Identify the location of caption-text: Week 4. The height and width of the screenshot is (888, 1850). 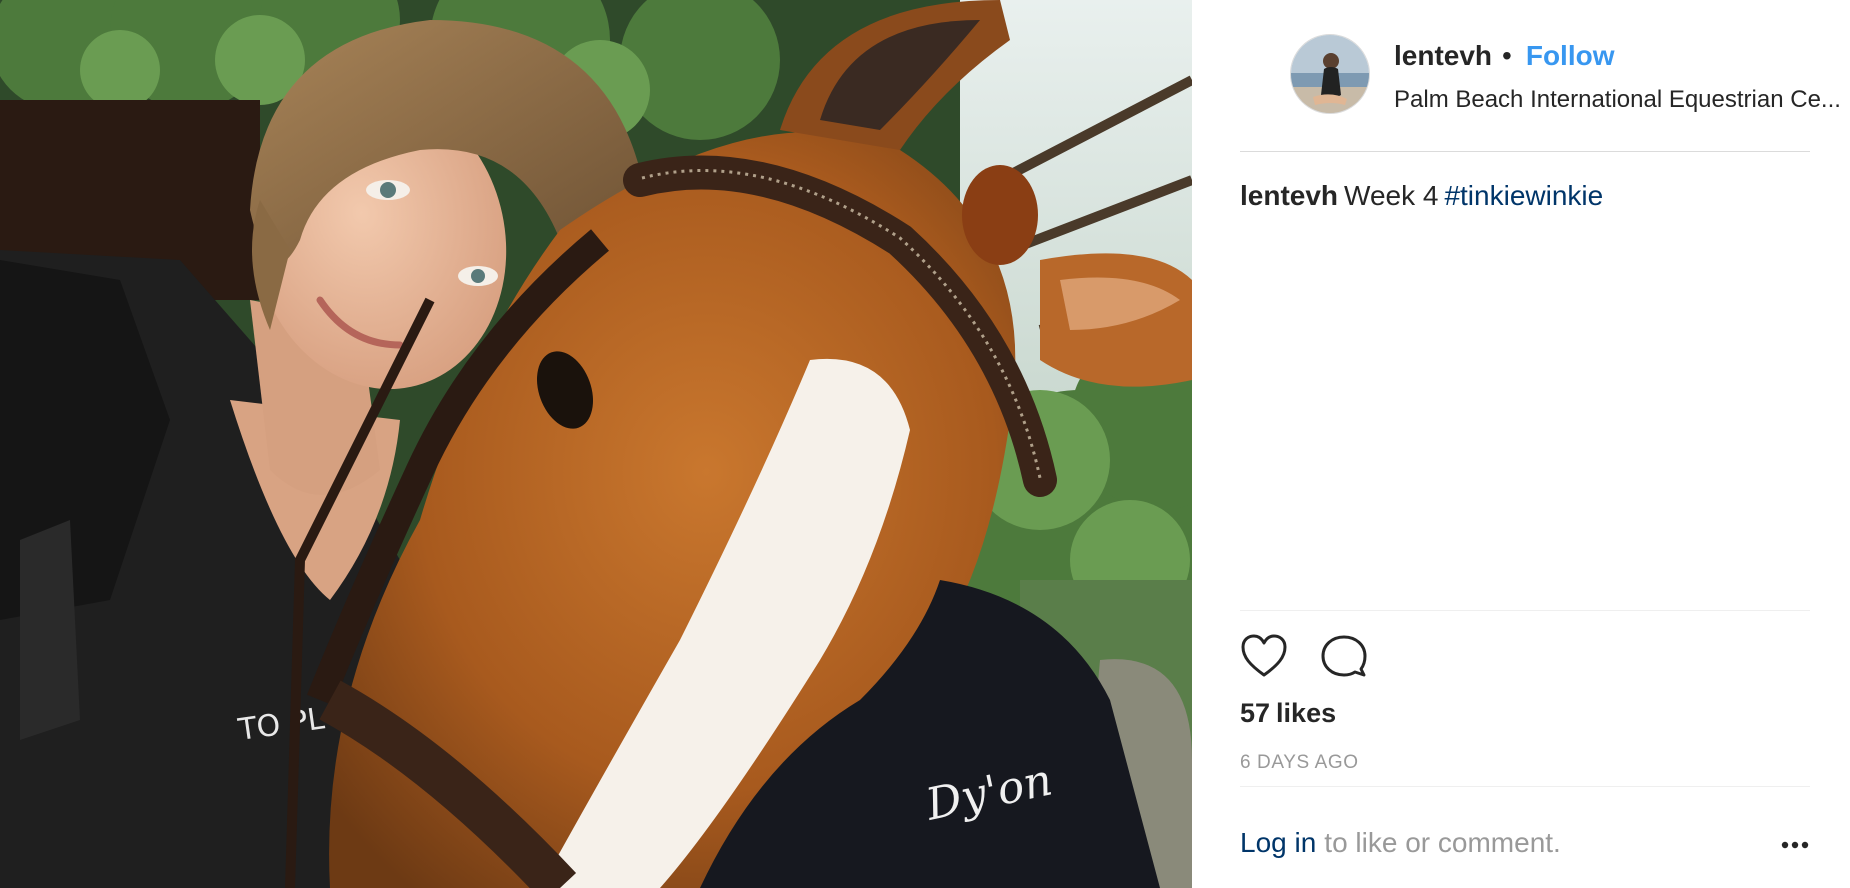
(1391, 195).